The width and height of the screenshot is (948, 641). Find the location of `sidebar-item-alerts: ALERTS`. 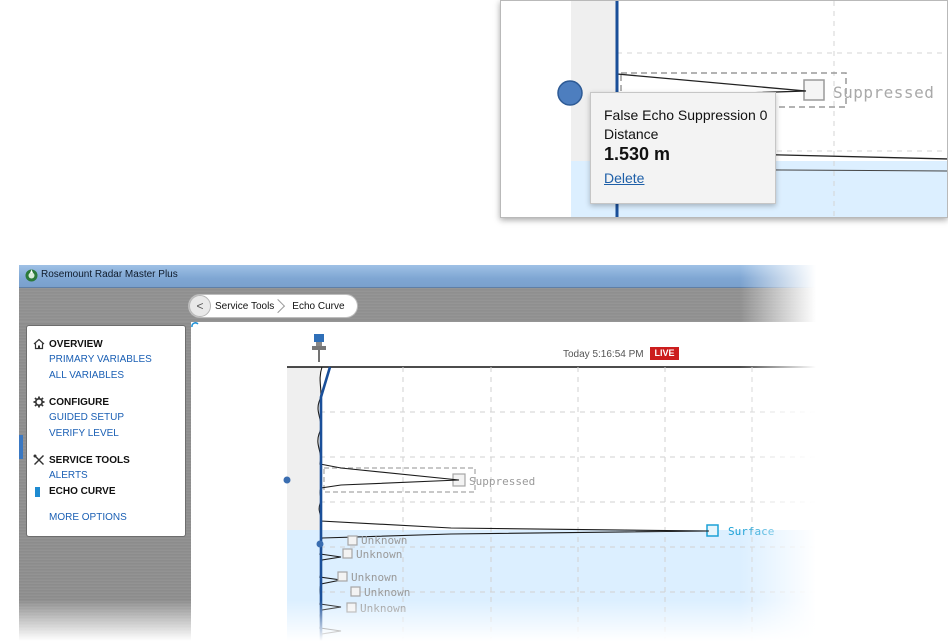

sidebar-item-alerts: ALERTS is located at coordinates (106, 476).